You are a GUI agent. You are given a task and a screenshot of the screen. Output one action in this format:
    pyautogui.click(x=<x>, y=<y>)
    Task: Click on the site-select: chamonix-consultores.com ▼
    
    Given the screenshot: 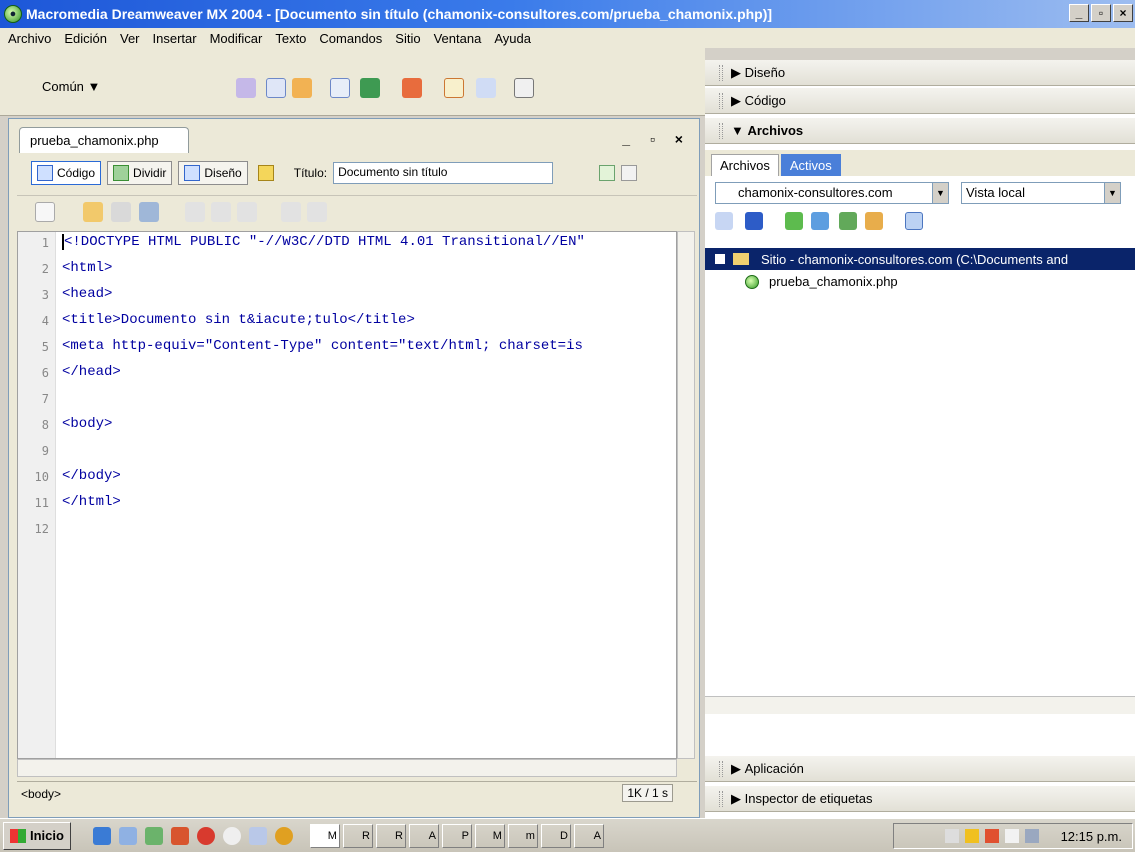 What is the action you would take?
    pyautogui.click(x=832, y=193)
    